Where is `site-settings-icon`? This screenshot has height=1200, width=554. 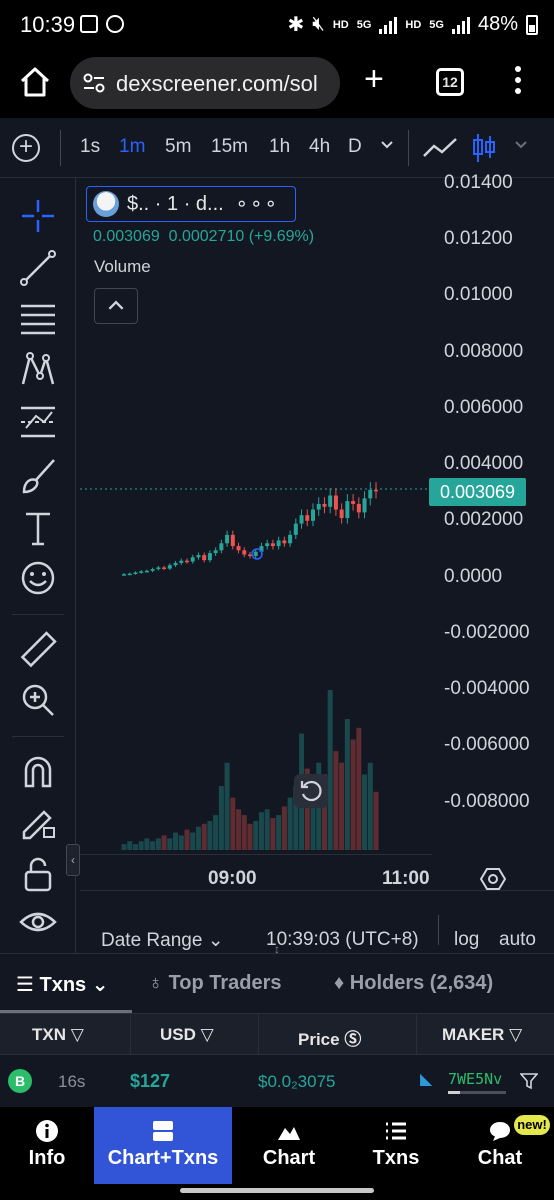 site-settings-icon is located at coordinates (94, 83).